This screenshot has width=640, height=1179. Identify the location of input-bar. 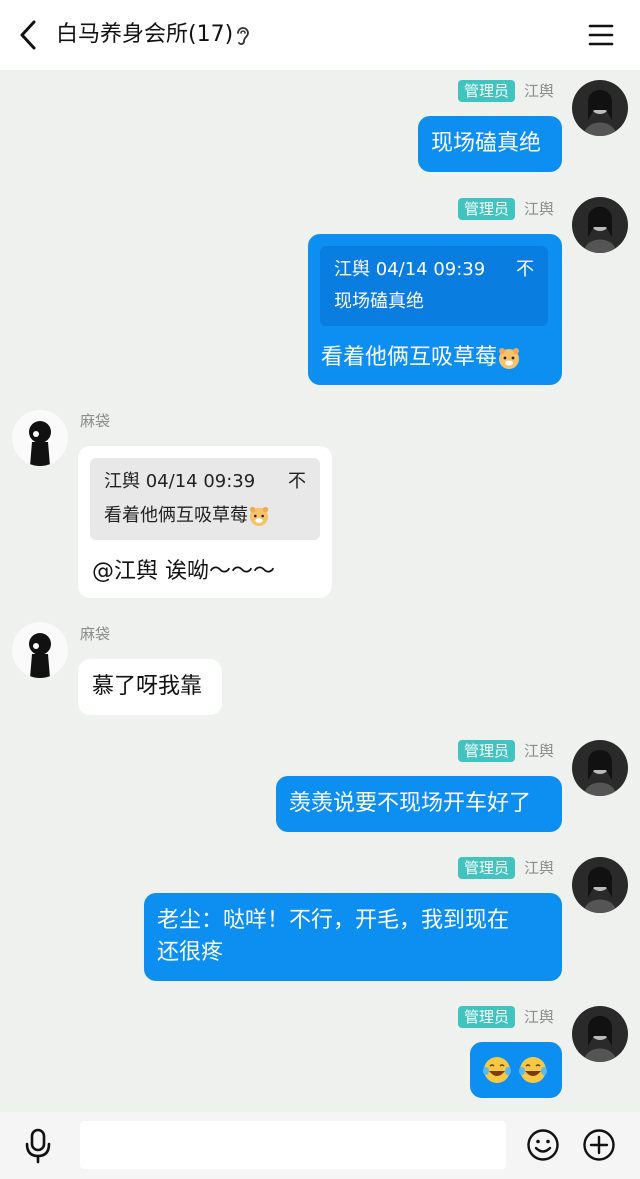
(320, 1145).